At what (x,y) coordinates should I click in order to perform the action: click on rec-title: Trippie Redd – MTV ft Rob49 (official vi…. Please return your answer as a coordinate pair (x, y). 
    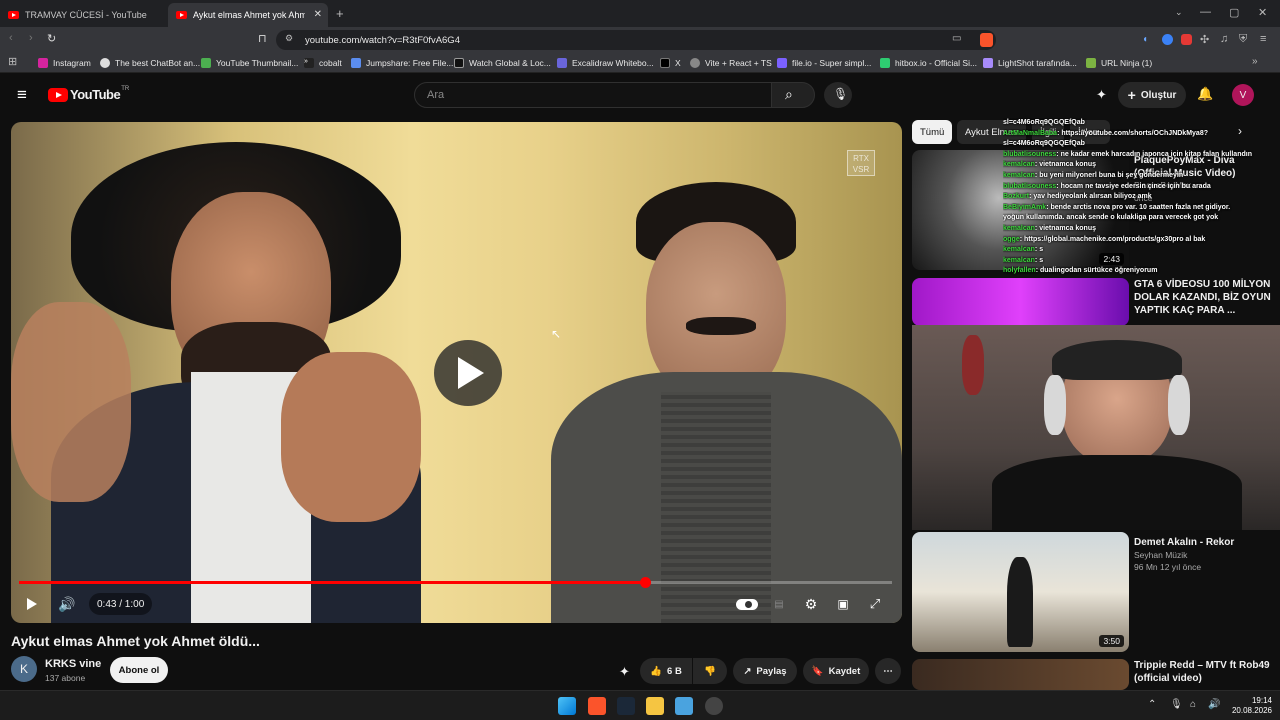
    Looking at the image, I should click on (1204, 672).